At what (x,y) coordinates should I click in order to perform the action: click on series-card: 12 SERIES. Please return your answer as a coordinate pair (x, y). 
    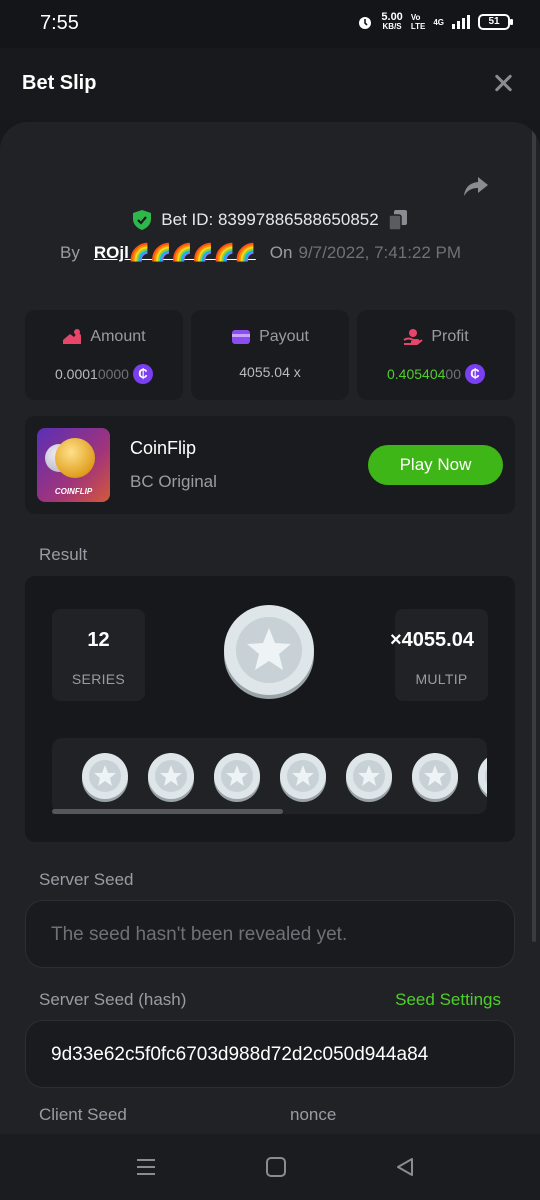
    Looking at the image, I should click on (98, 655).